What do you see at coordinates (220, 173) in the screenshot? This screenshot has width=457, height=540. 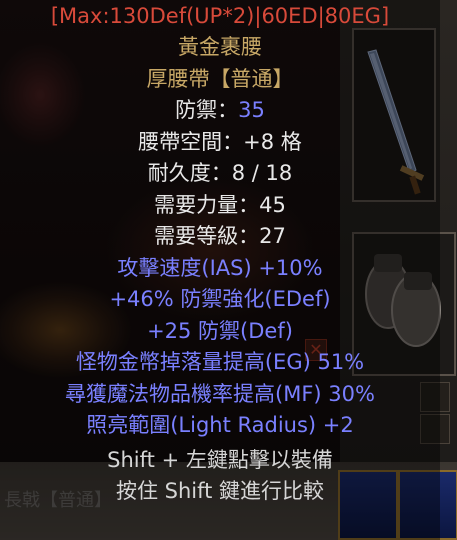 I see `durability: 耐久度：8 / 18` at bounding box center [220, 173].